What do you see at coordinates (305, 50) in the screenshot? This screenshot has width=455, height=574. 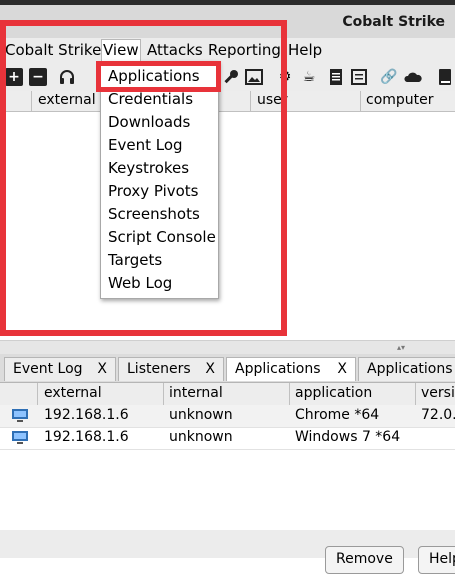 I see `menu-help: Help` at bounding box center [305, 50].